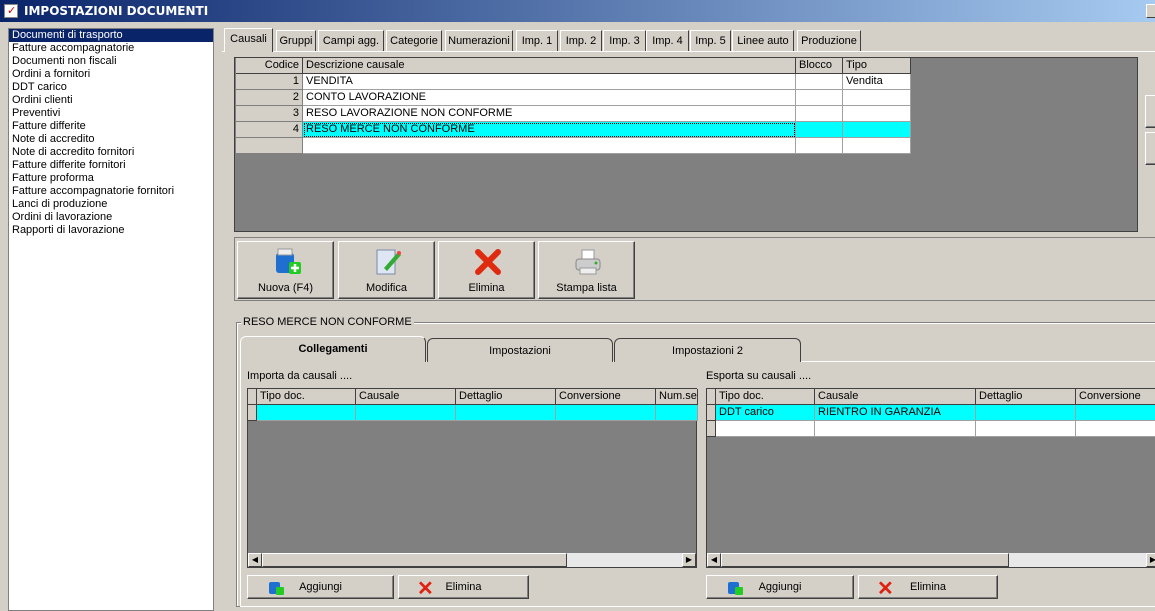 This screenshot has width=1155, height=611. What do you see at coordinates (667, 40) in the screenshot?
I see `tab-imp-4: Imp. 4` at bounding box center [667, 40].